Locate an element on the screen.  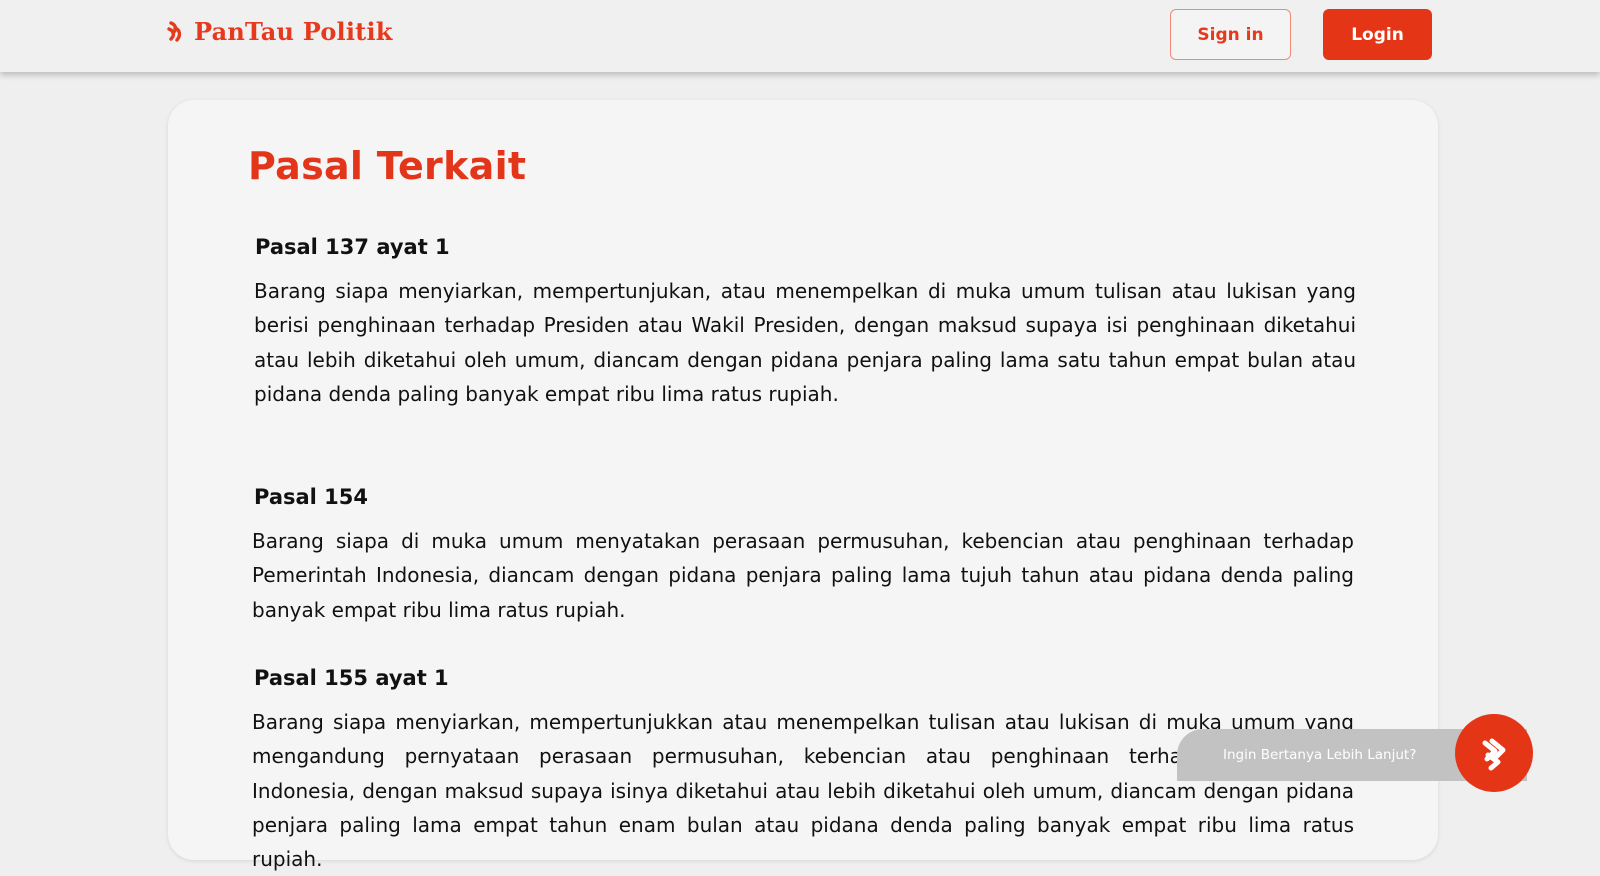
page-title: Pasal Terkait is located at coordinates (387, 166).